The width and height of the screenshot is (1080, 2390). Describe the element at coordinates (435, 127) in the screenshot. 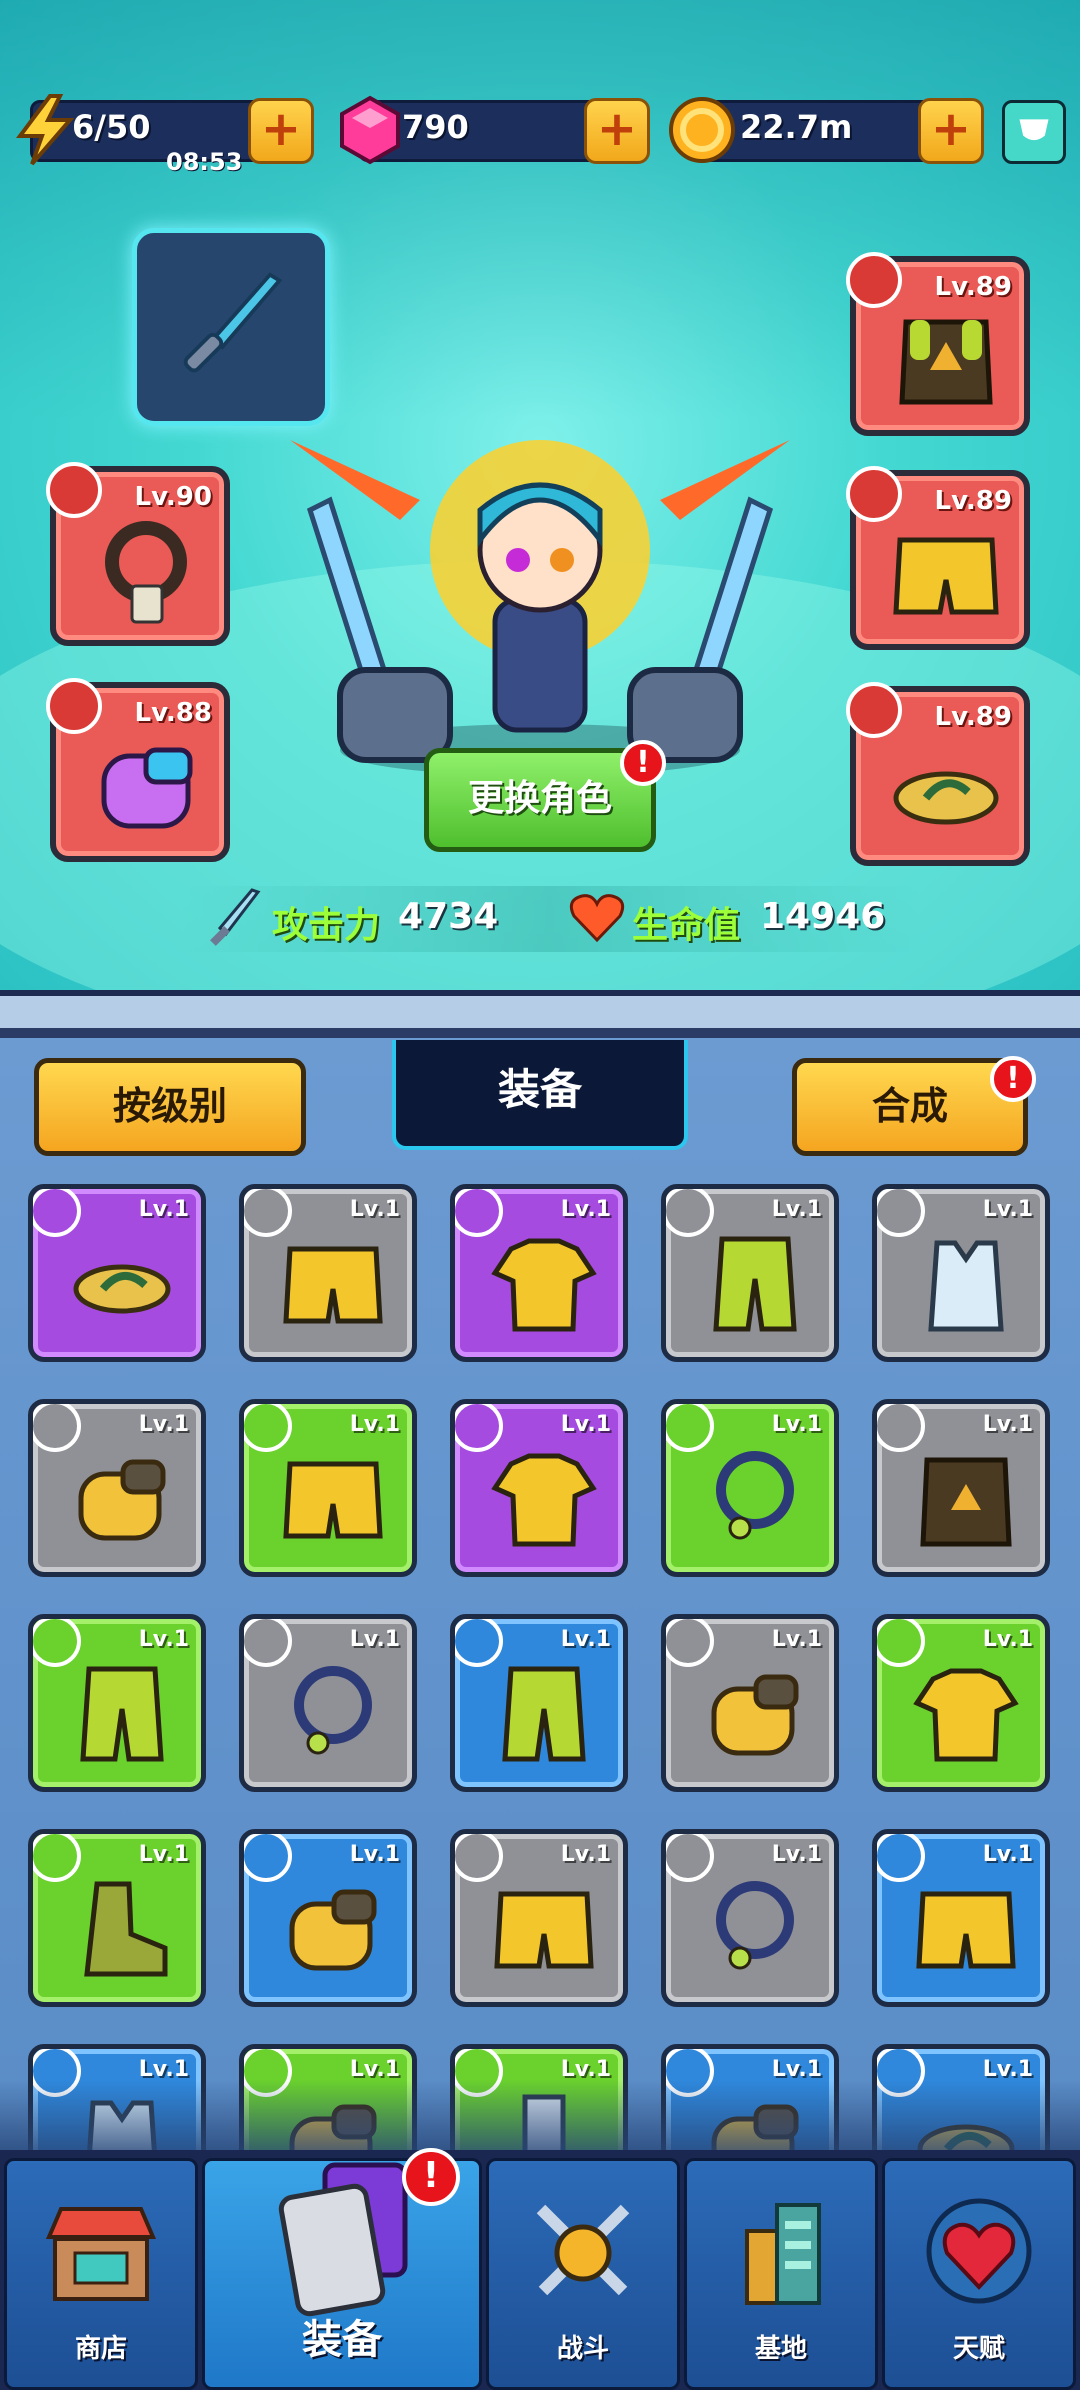

I see `gems-value: 790` at that location.